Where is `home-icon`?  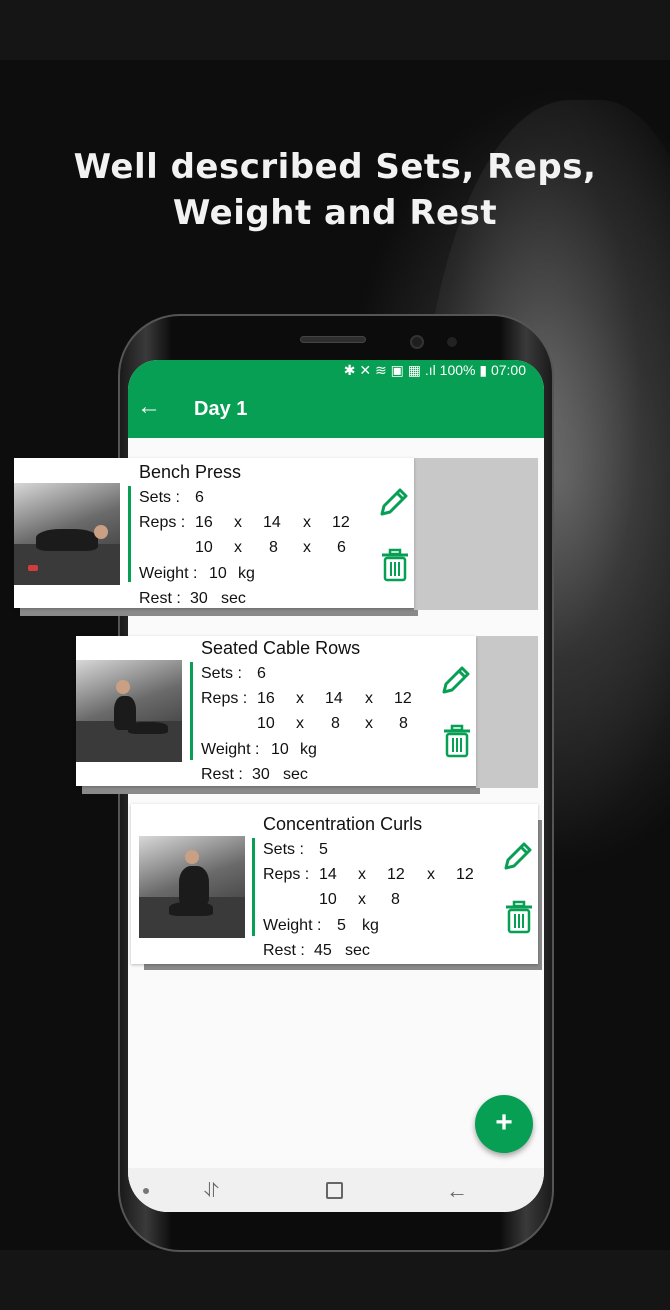
home-icon is located at coordinates (334, 1190).